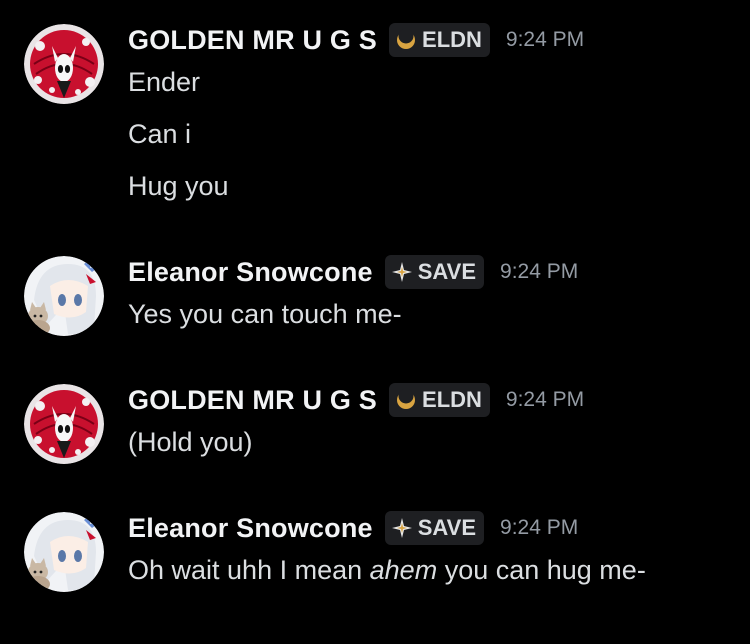 Image resolution: width=750 pixels, height=644 pixels. I want to click on message-text: Ender, so click(164, 82).